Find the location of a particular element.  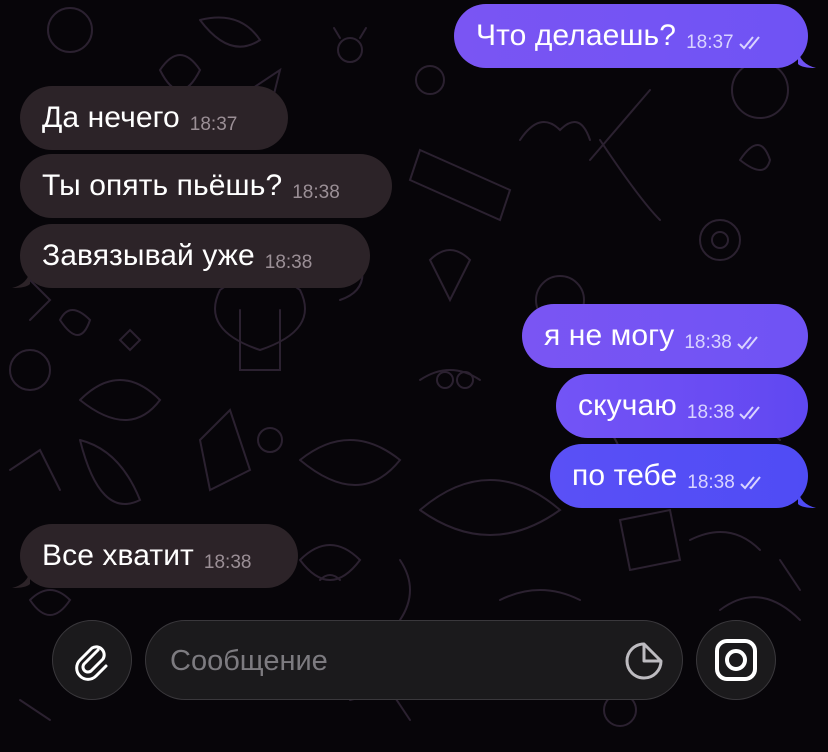

message-input-container is located at coordinates (414, 660).